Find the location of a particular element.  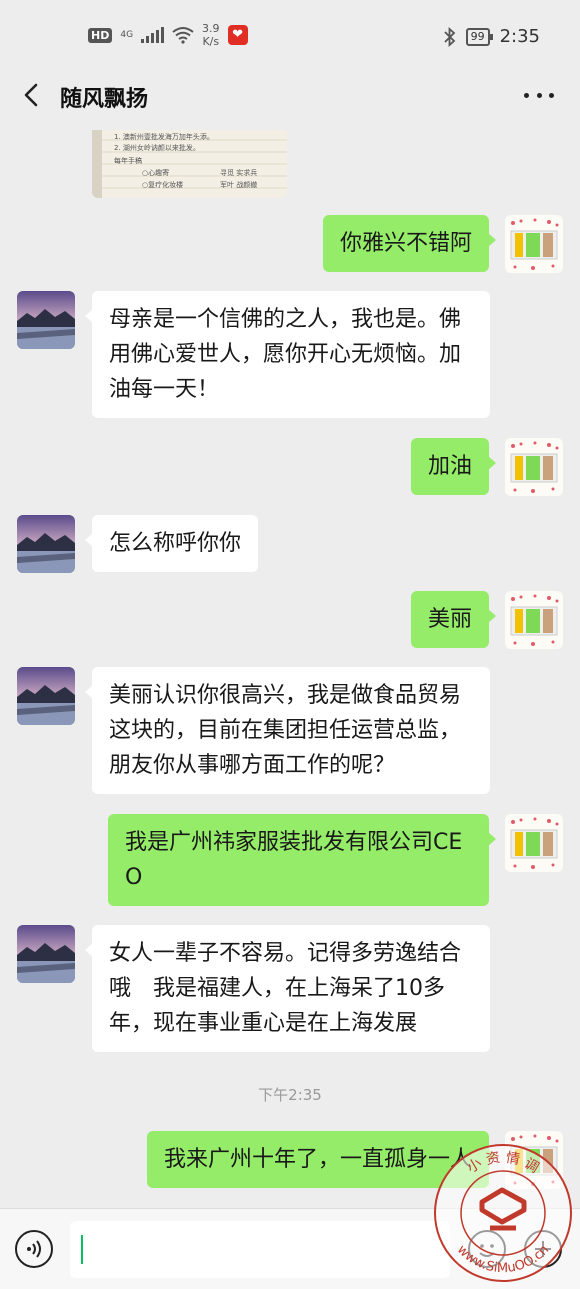

message-bubble-incoming: 母亲是一个信佛的之人，我也是。佛用佛心爱世人，愿你开心无烦恼。加油每一天！ is located at coordinates (287, 354).